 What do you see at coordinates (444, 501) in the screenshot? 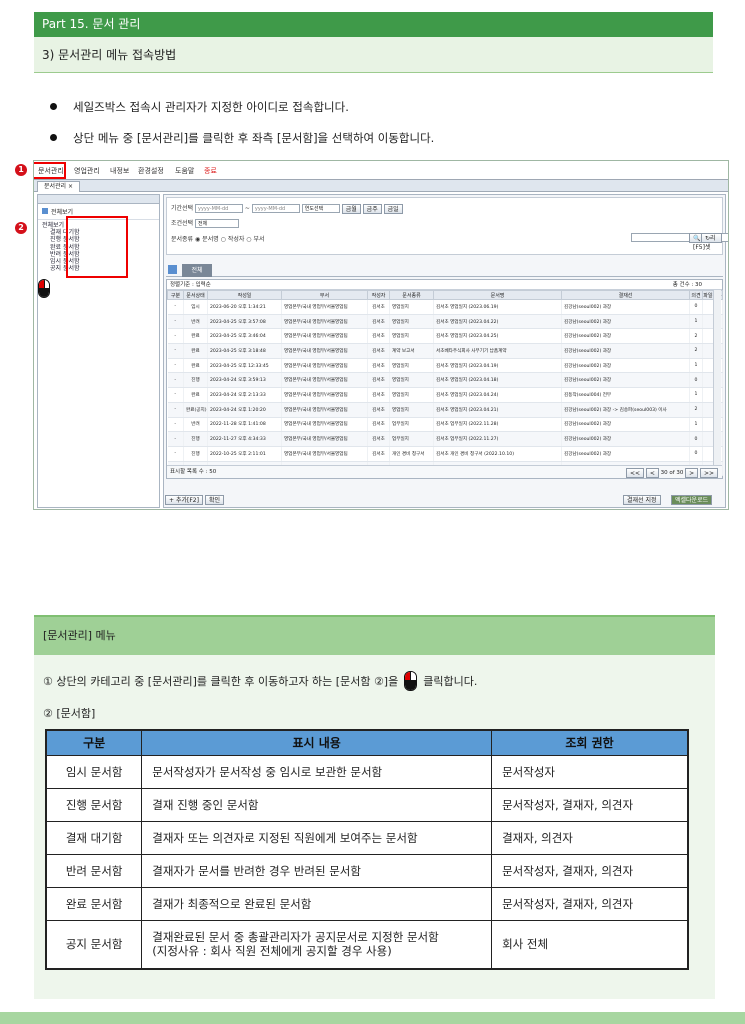
I see `bottom-toolbar: + 추가[F2] 확인 결재선 지정 엑셀다운로드` at bounding box center [444, 501].